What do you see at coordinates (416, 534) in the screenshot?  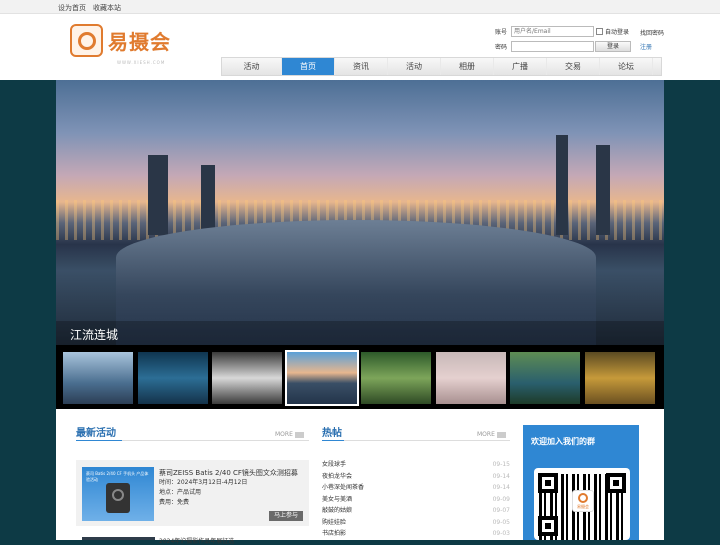 I see `hot-post-item: 书店拍影 09-03` at bounding box center [416, 534].